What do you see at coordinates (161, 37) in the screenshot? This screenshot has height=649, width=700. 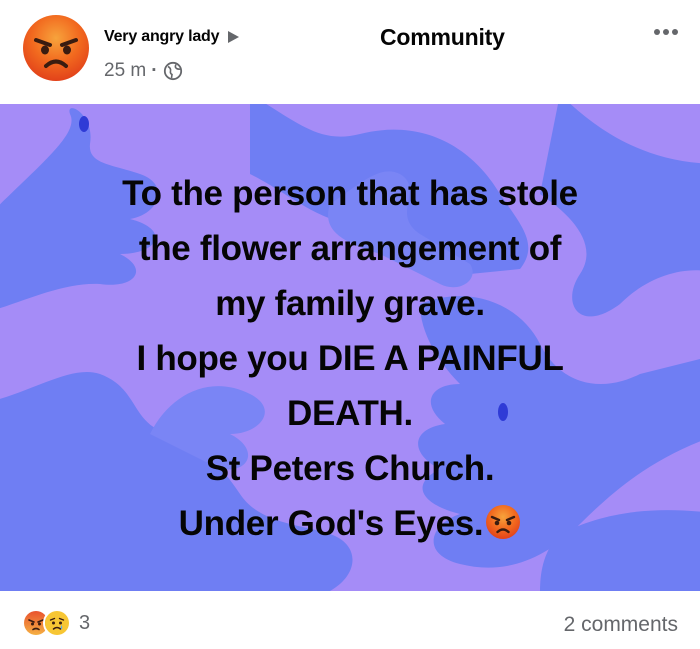 I see `author-name: Very angry lady` at bounding box center [161, 37].